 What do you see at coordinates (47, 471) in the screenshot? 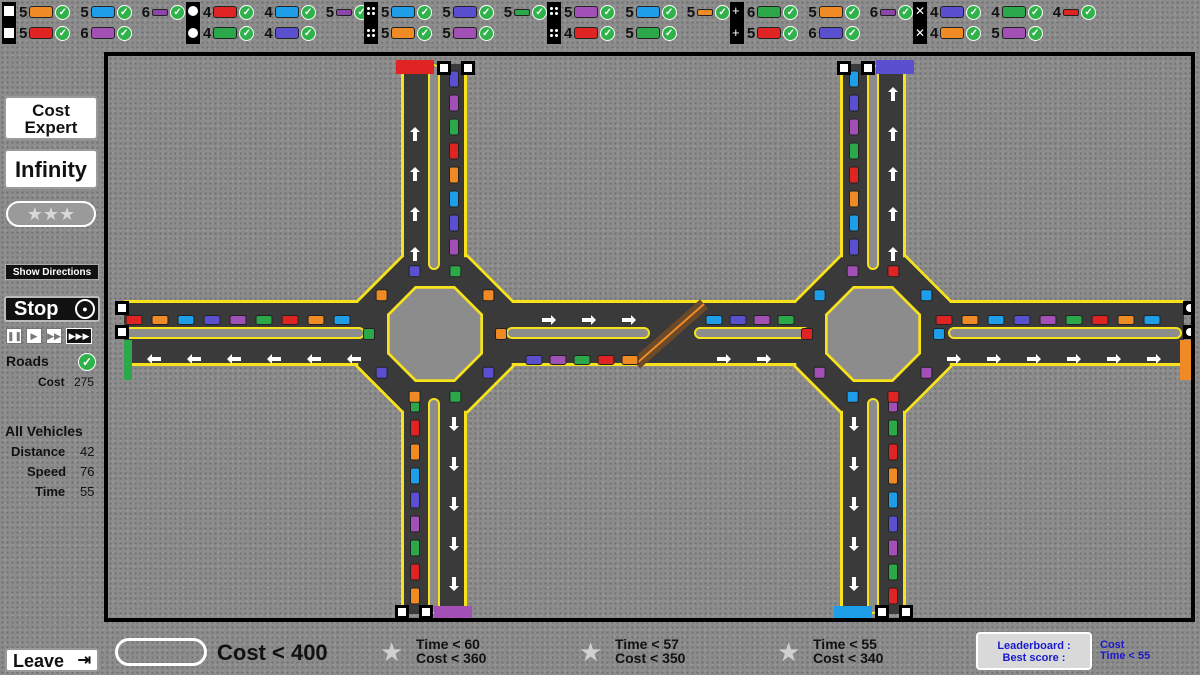
I see `speed-label: Speed` at bounding box center [47, 471].